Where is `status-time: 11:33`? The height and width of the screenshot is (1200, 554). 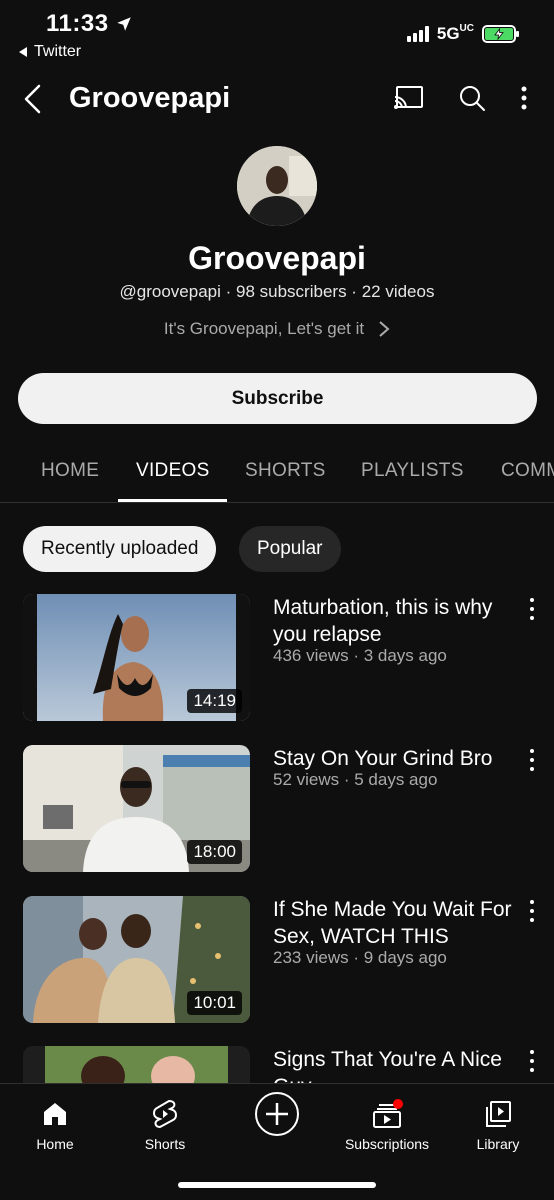
status-time: 11:33 is located at coordinates (89, 24).